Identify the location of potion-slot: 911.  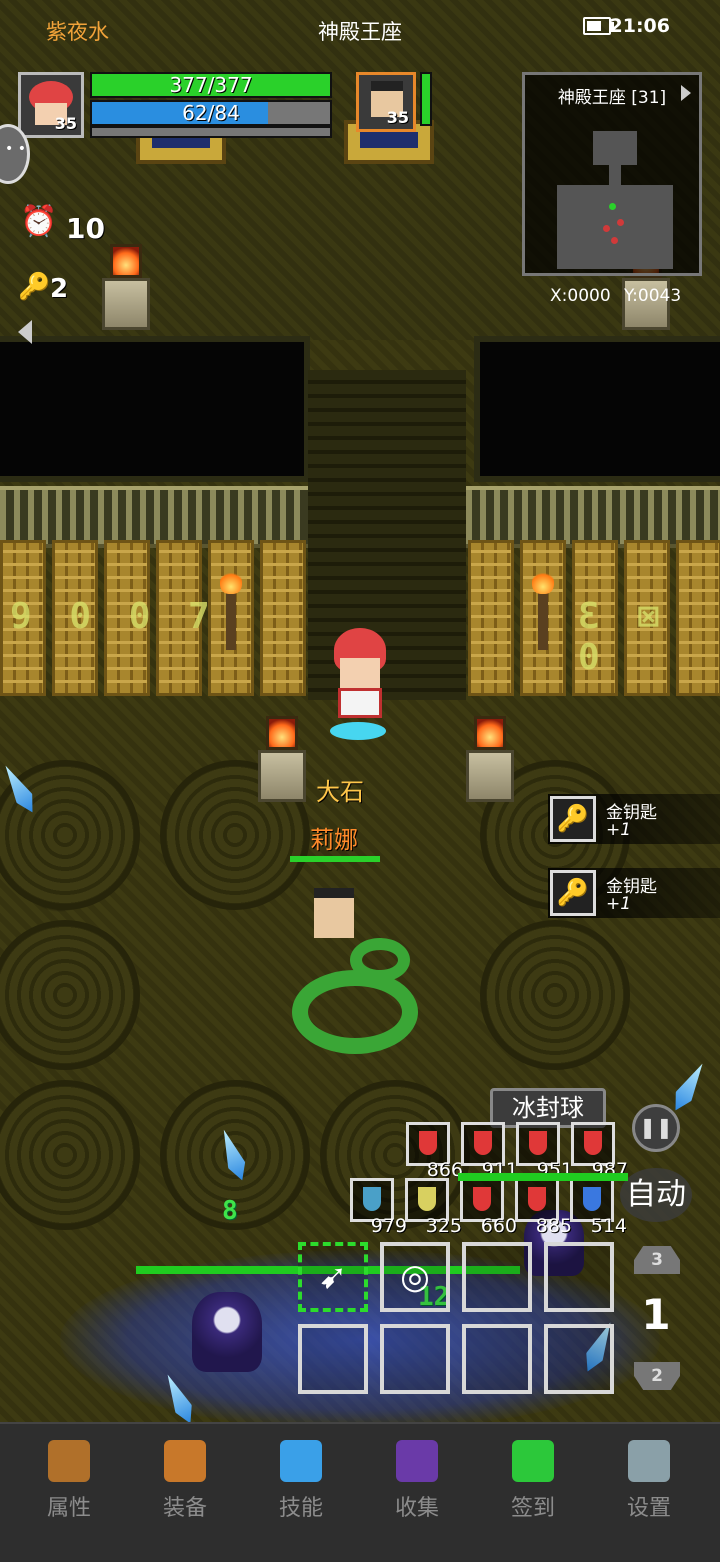
(489, 1151).